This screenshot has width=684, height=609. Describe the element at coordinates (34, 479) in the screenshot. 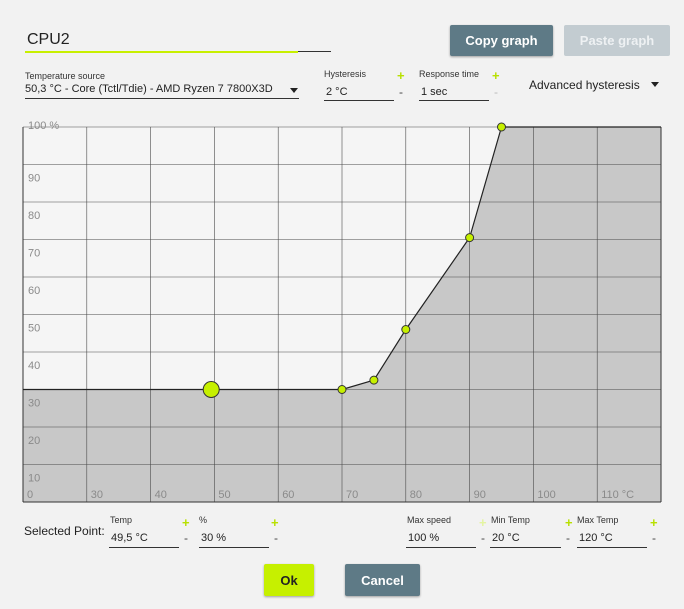

I see `y-tick-label: 10` at that location.